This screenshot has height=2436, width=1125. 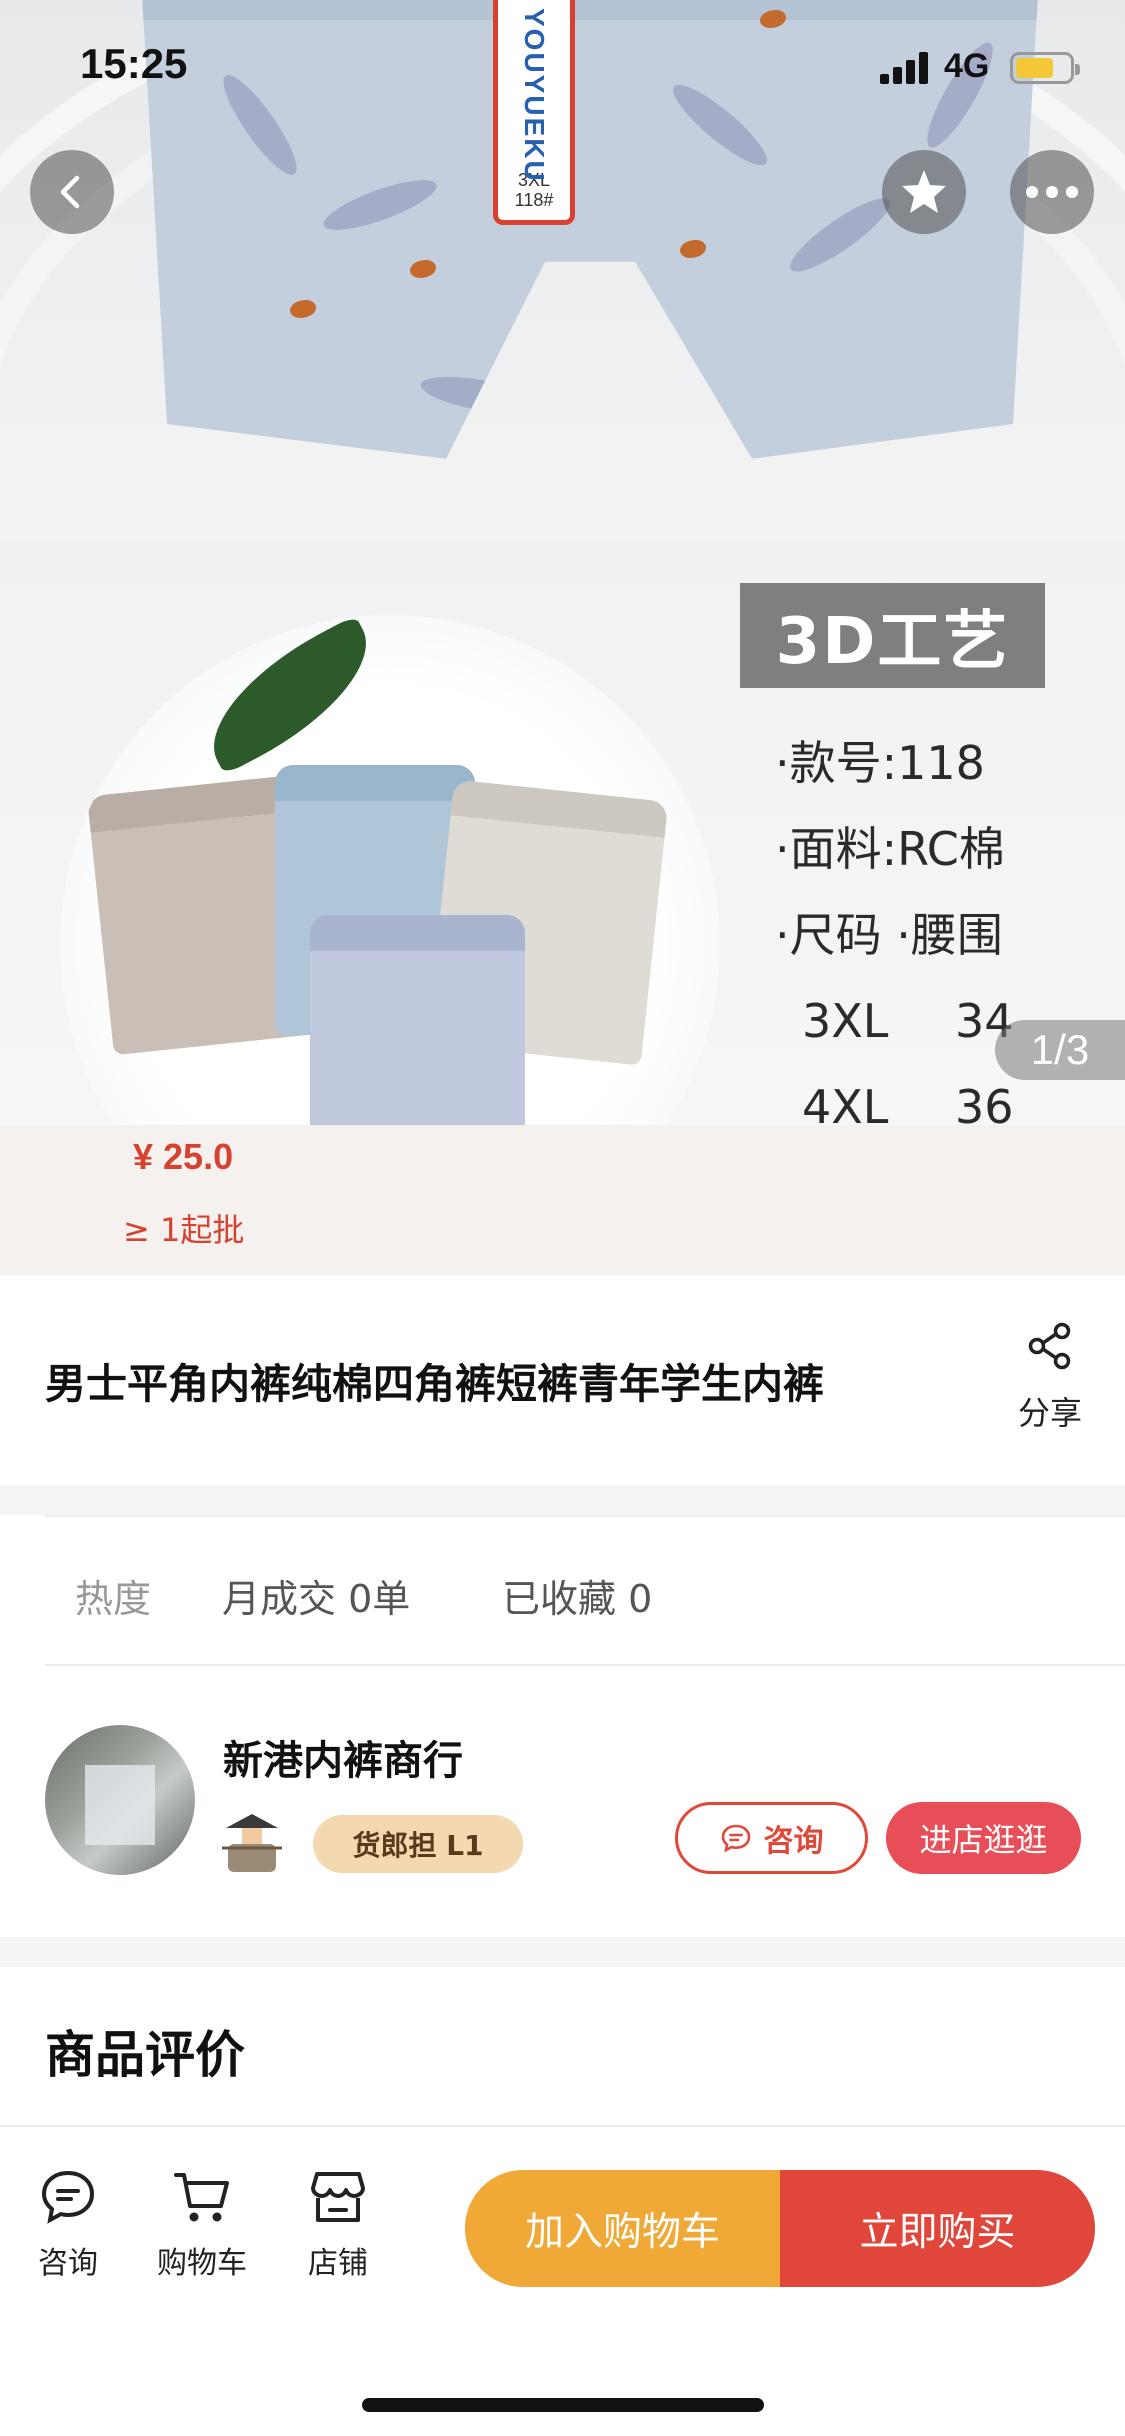 I want to click on stat-hot: 热度, so click(x=113, y=1599).